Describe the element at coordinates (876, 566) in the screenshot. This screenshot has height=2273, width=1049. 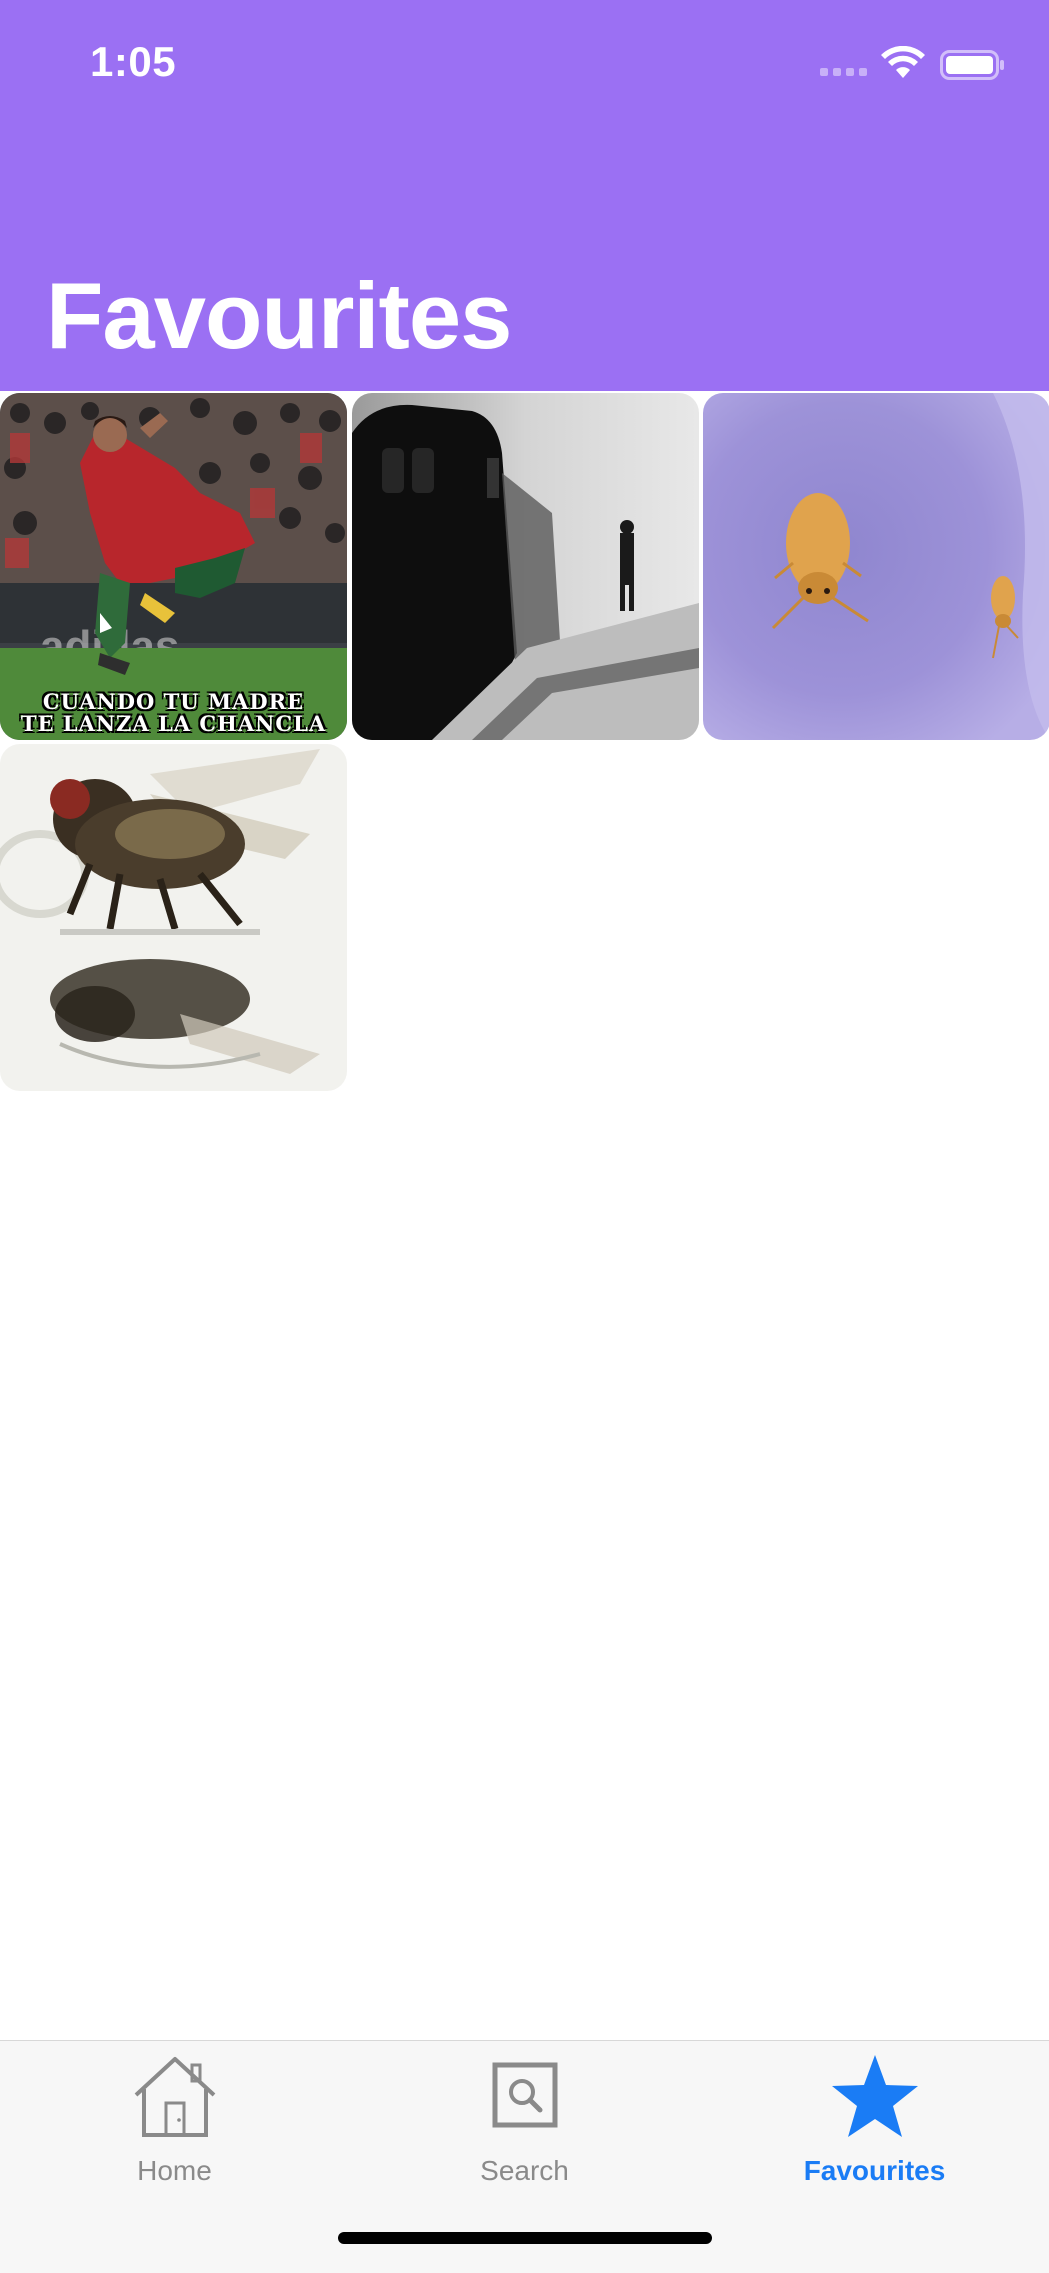
I see `favourite-image-springtails-on-purple` at that location.